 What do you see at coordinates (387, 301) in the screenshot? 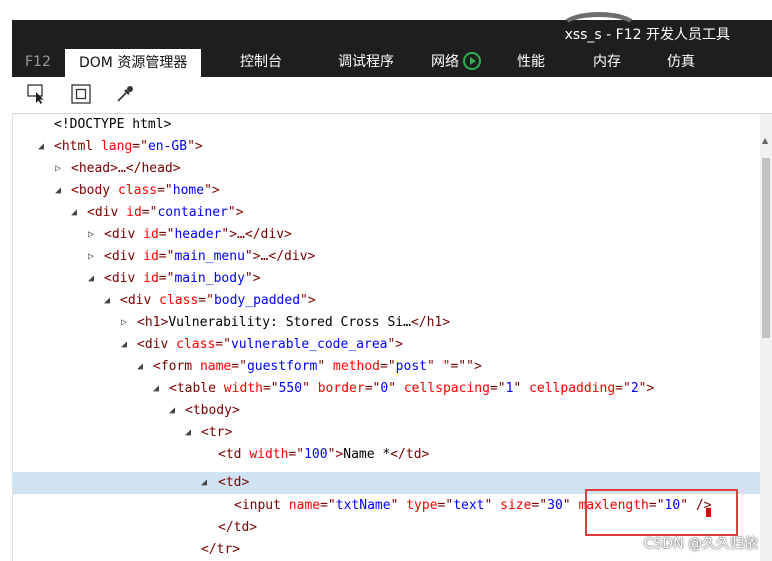
I see `dom-node: ◢ <div class="body_padded">` at bounding box center [387, 301].